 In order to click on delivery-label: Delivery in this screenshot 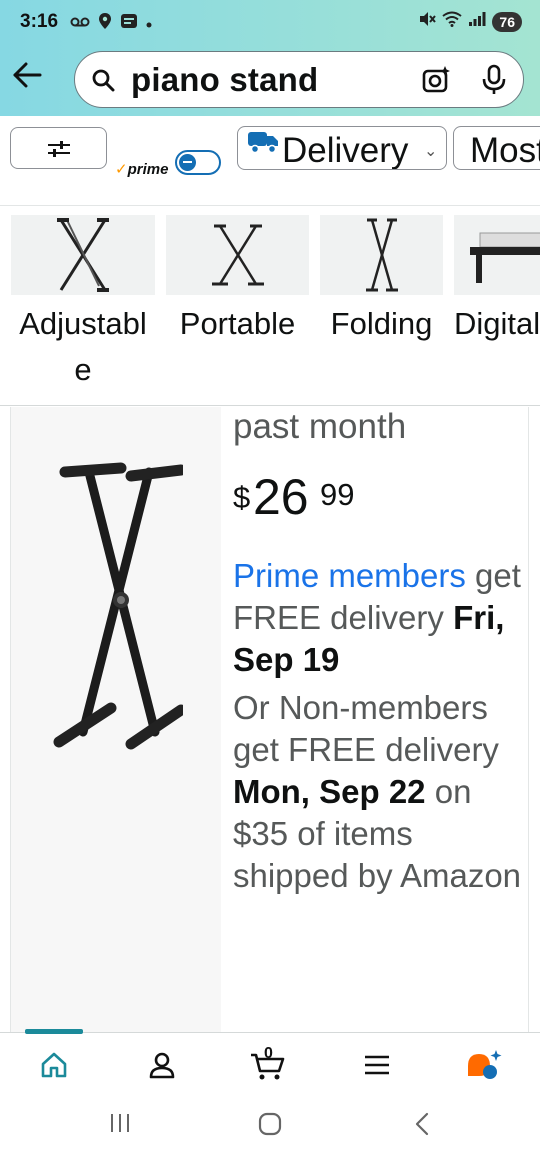, I will do `click(345, 150)`.